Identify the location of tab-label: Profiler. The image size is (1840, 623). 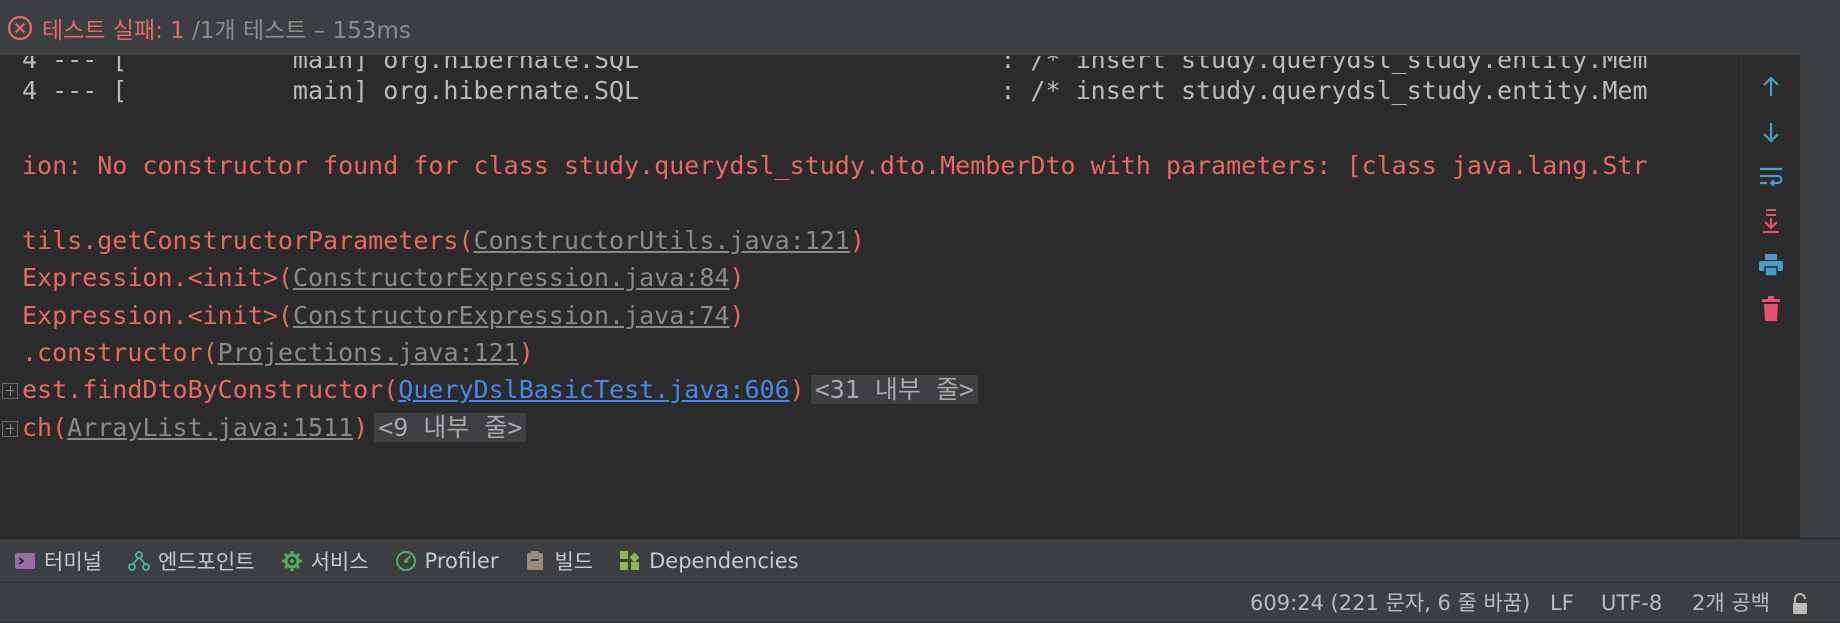
(461, 560).